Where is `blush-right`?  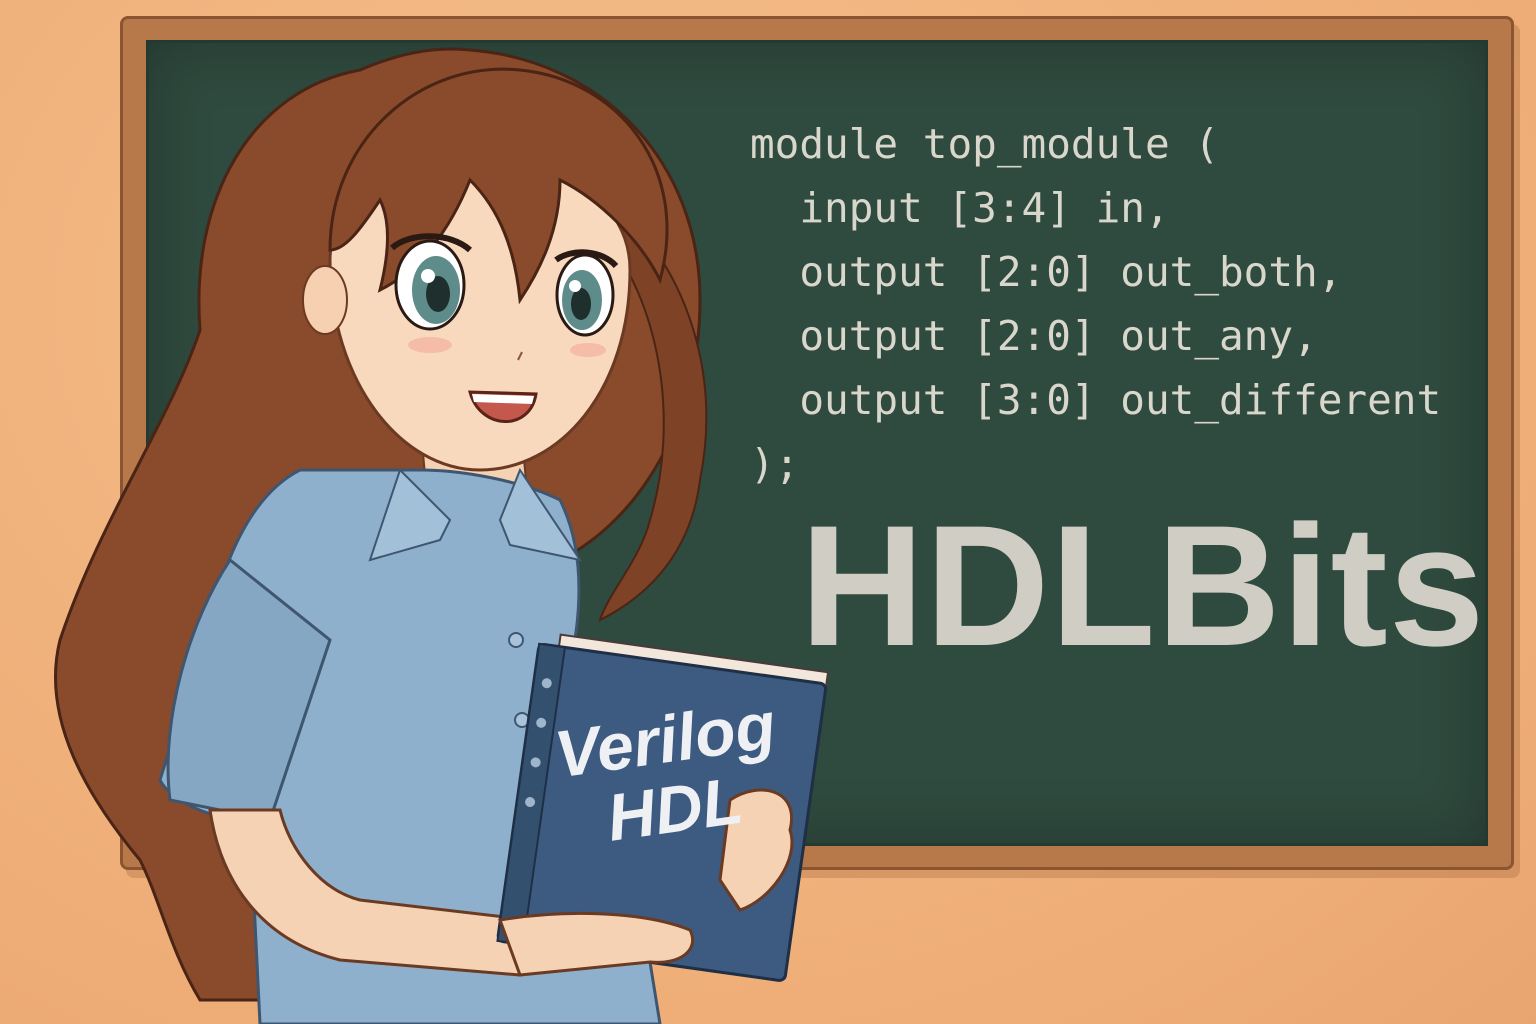
blush-right is located at coordinates (588, 350).